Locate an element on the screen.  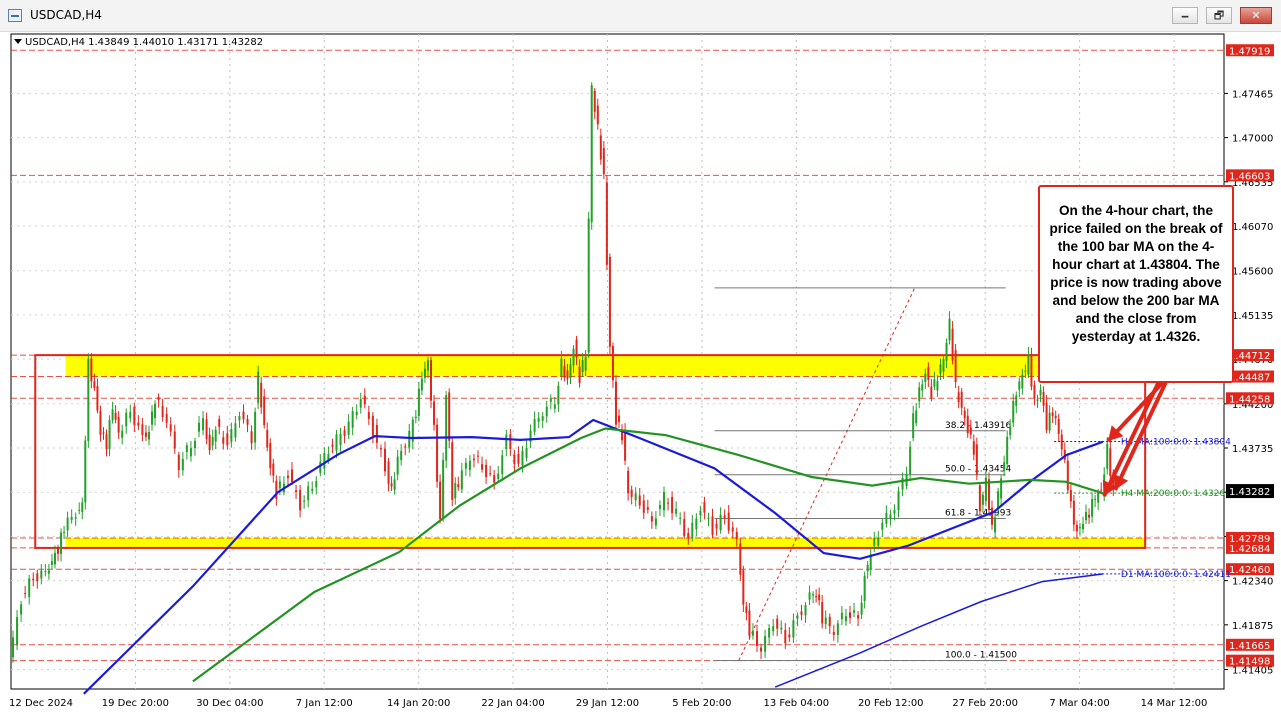
price-level-label: 1.41498 is located at coordinates (1249, 662).